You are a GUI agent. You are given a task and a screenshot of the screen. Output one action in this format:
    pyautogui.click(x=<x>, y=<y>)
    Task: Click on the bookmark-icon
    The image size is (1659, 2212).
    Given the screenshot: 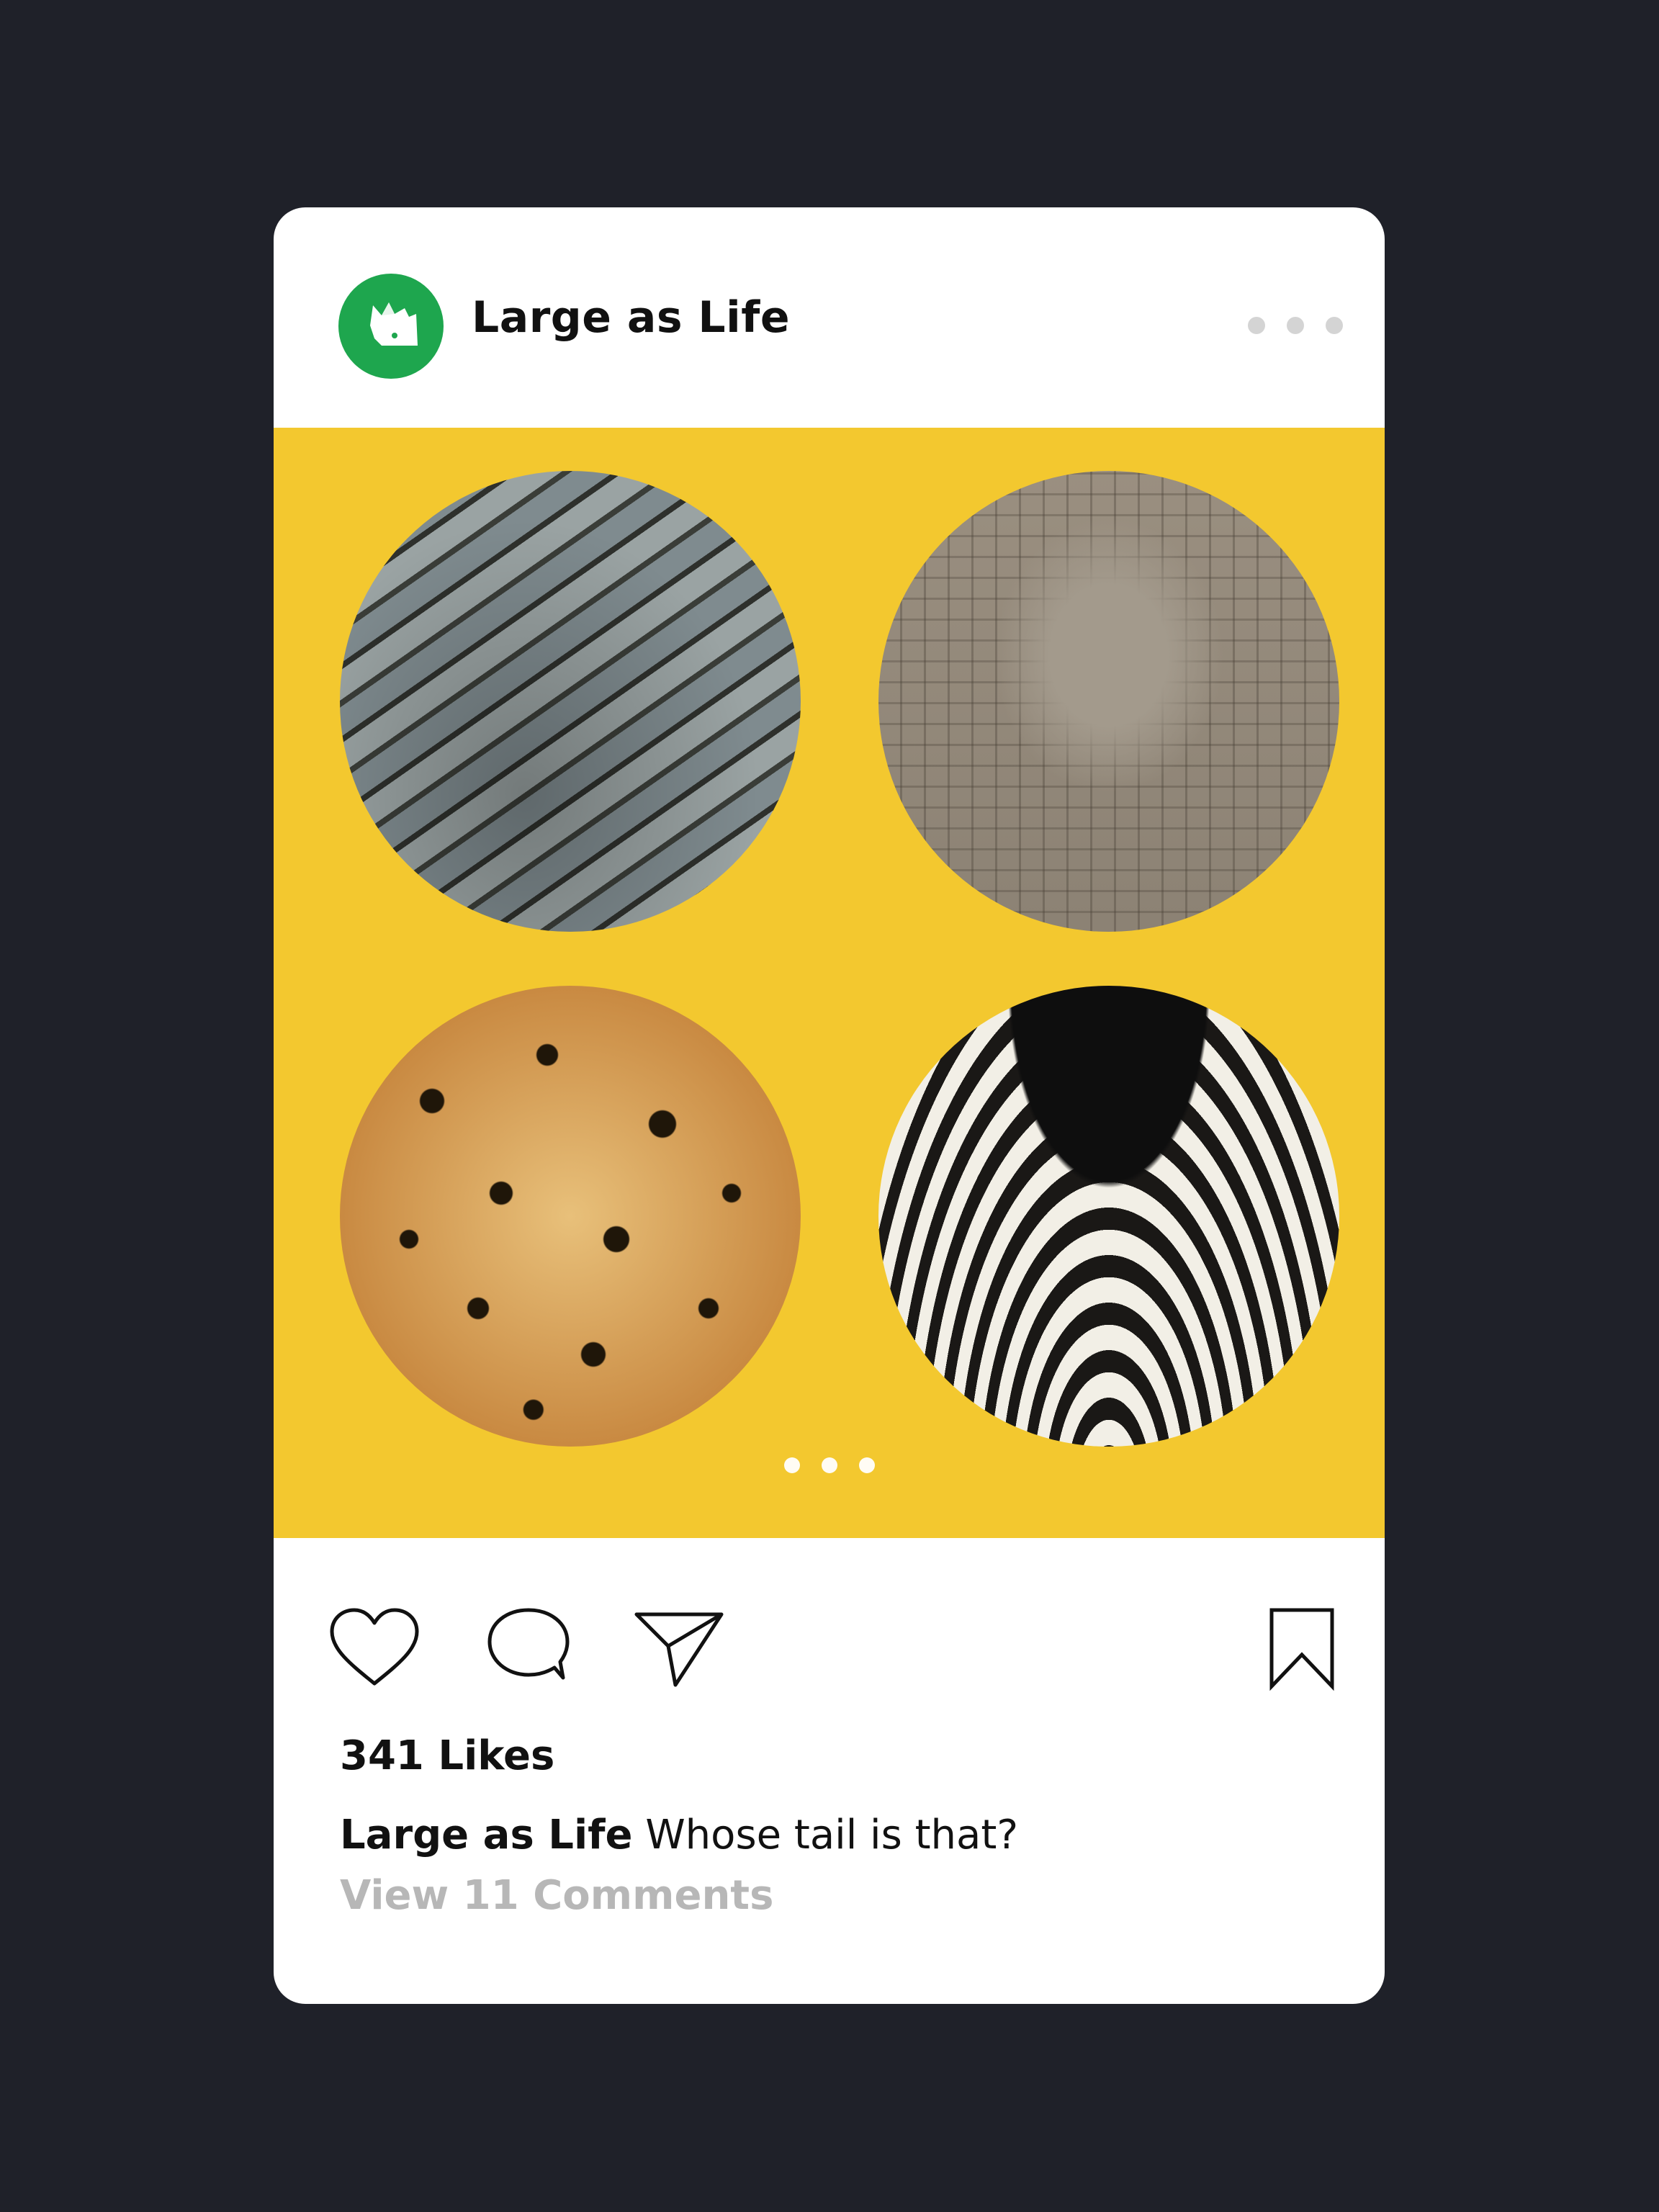 What is the action you would take?
    pyautogui.click(x=1302, y=1649)
    